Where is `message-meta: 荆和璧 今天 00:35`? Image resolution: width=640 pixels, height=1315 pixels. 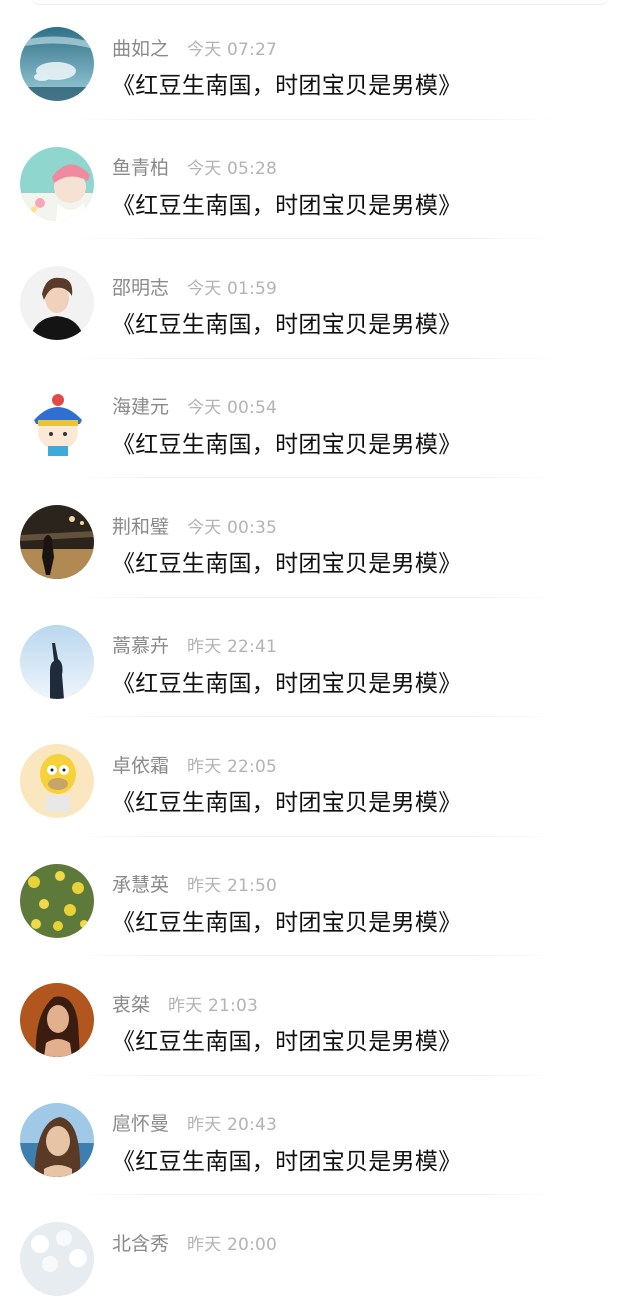
message-meta: 荆和璧 今天 00:35 is located at coordinates (194, 525).